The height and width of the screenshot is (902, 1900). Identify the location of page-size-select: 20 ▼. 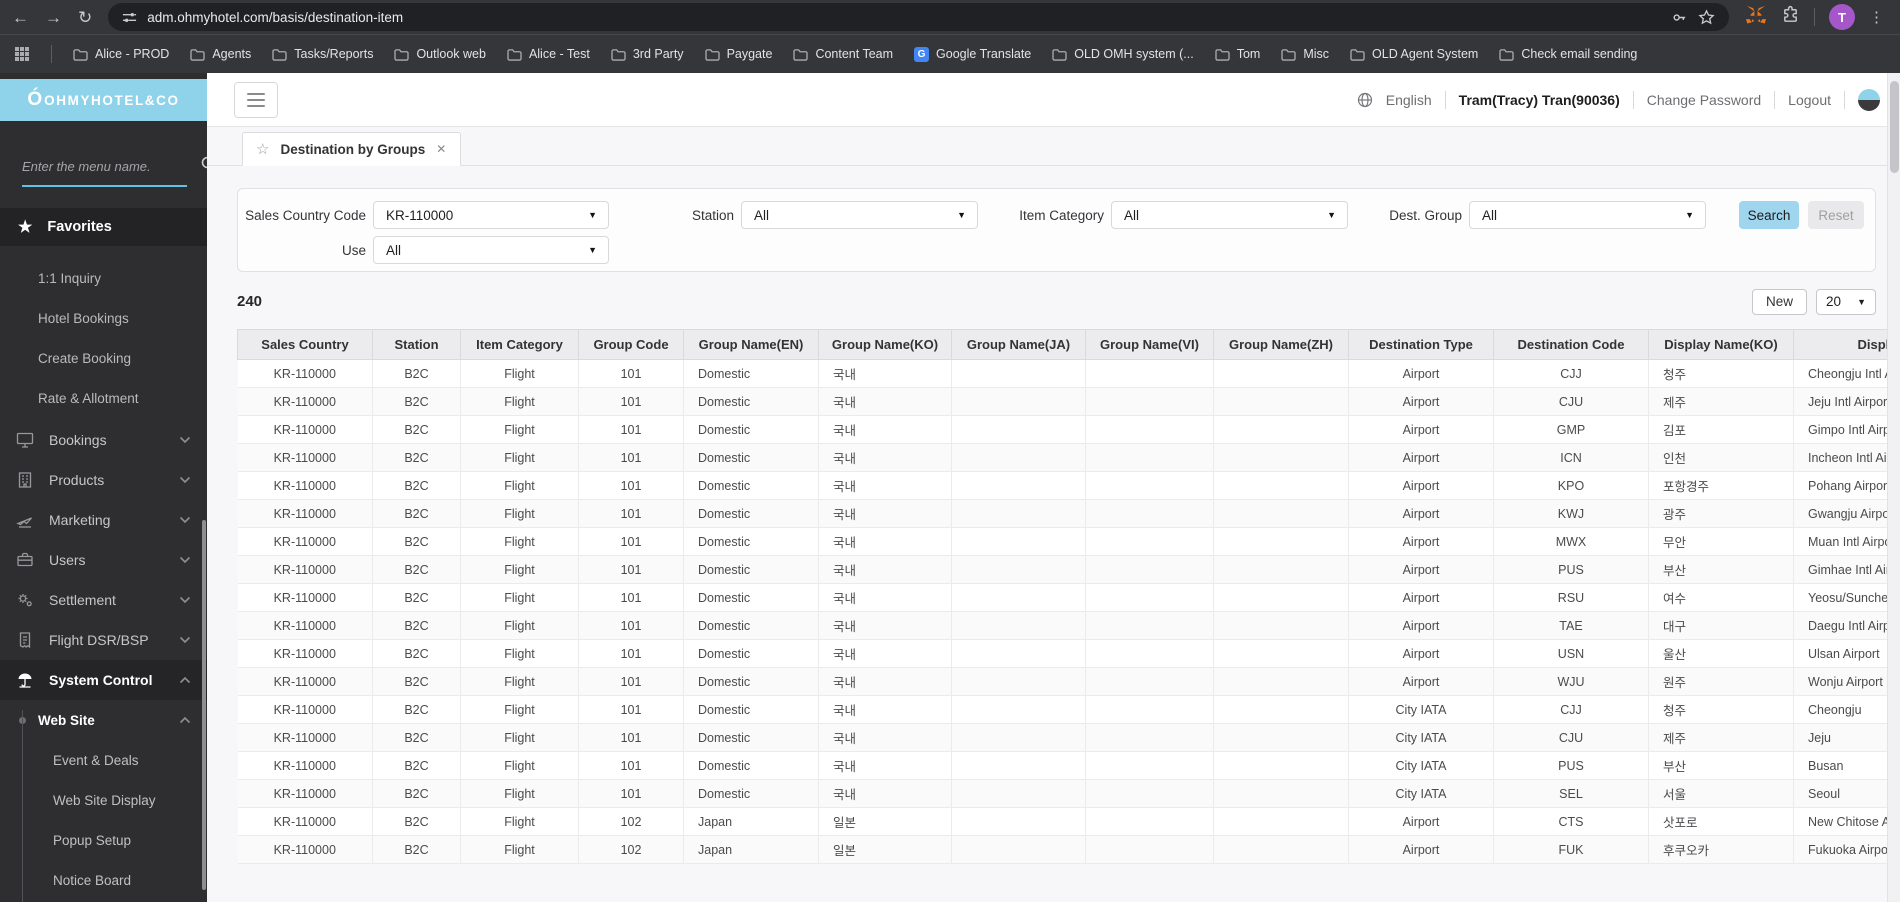
(1846, 301).